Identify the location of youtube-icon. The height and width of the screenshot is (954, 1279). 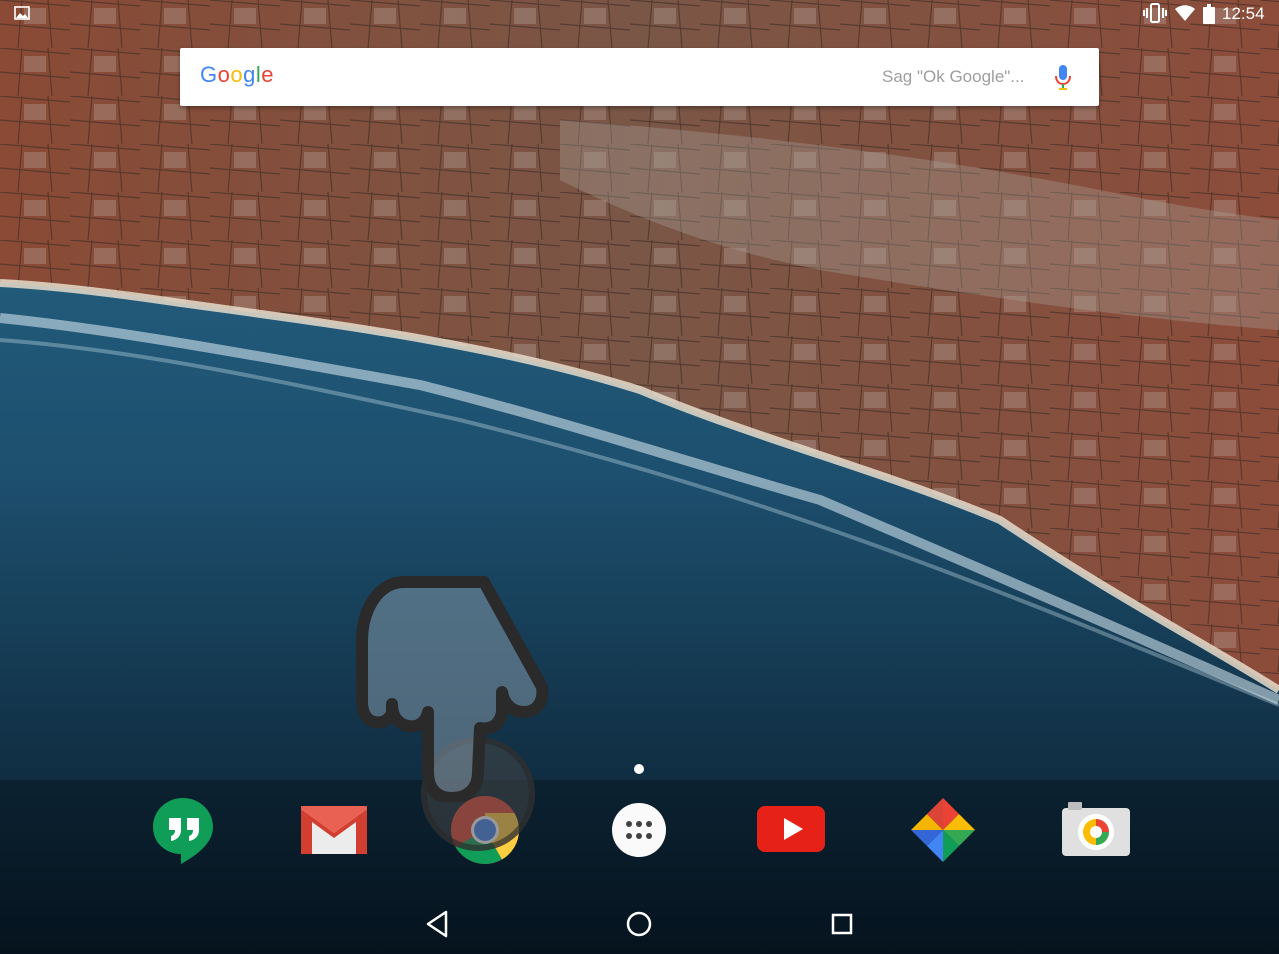
(791, 829).